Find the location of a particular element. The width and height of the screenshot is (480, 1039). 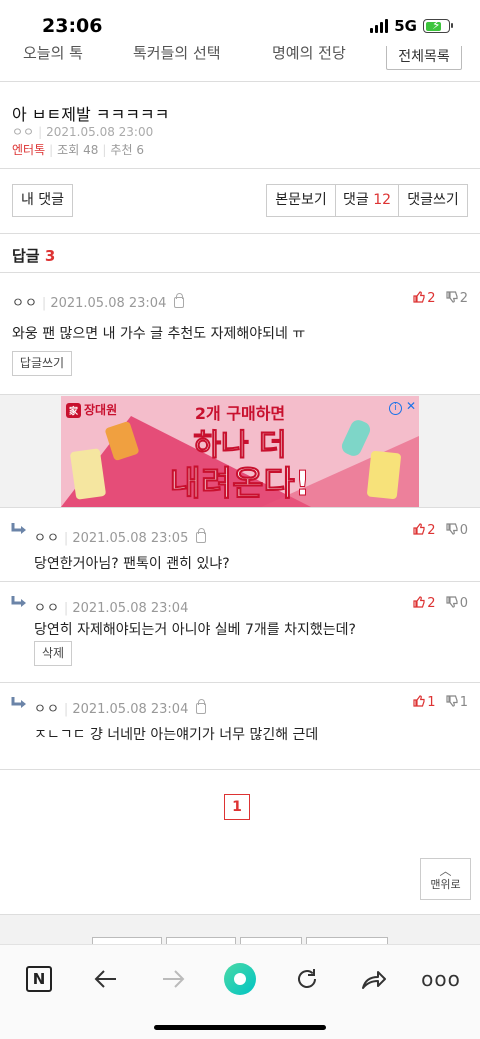

ad-banner-area: 家 장대원 i ✕ 2개 구매하면 하나 더 내려온다! is located at coordinates (240, 451).